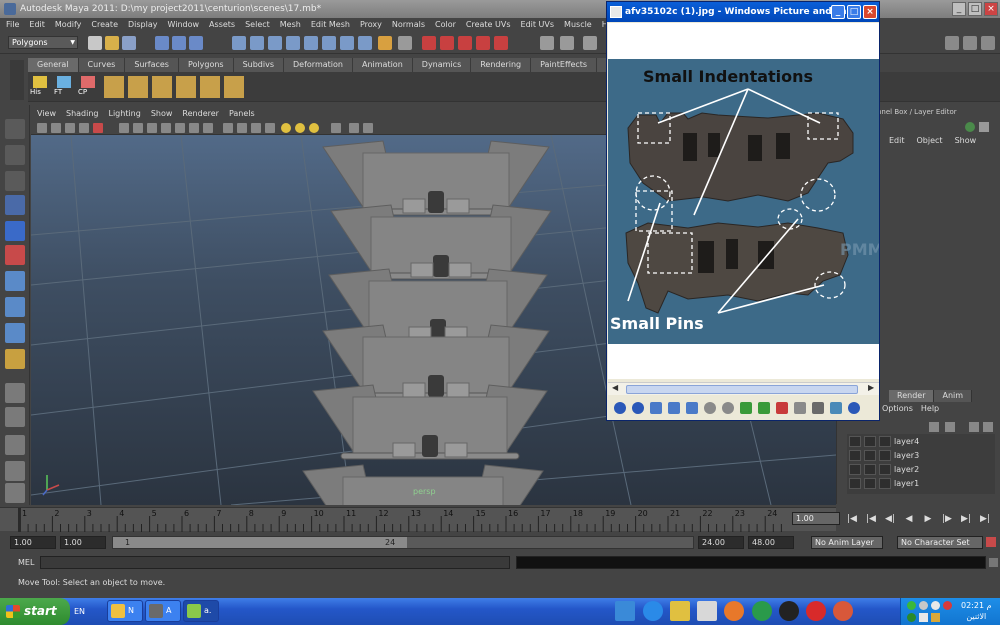 The width and height of the screenshot is (1000, 625). Describe the element at coordinates (152, 128) in the screenshot. I see `resolution-gate-icon` at that location.